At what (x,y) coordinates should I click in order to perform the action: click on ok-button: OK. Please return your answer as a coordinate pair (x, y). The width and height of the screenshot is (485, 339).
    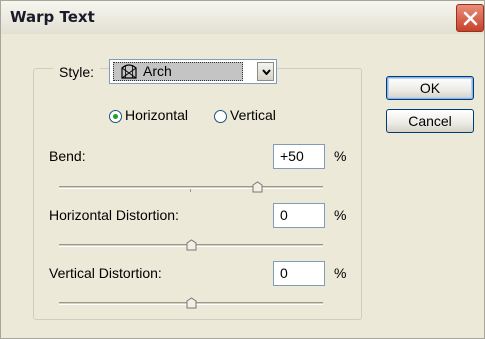
    Looking at the image, I should click on (430, 88).